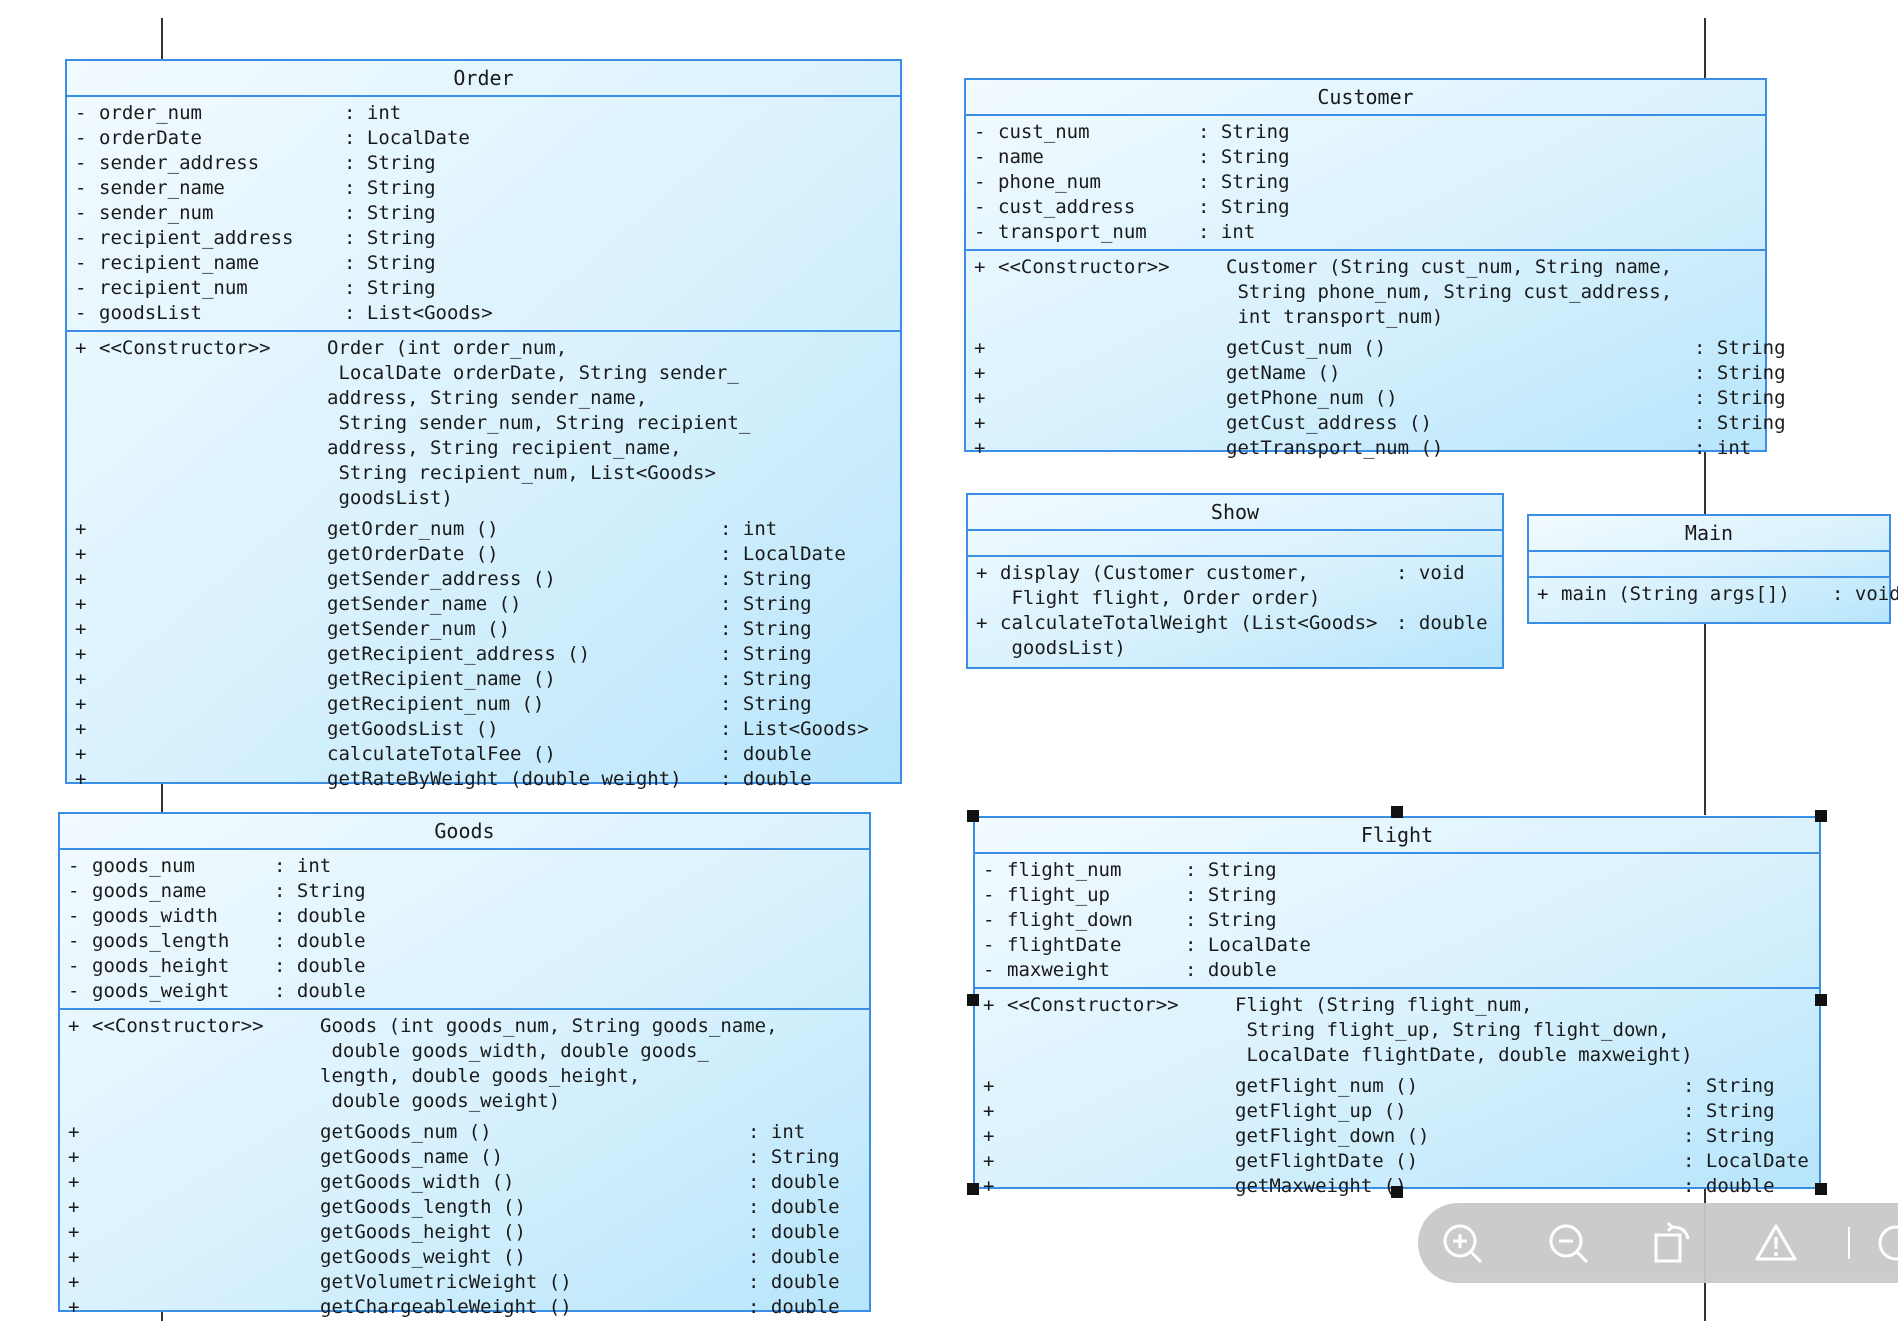 This screenshot has width=1898, height=1324. I want to click on attribute-name: sender_num, so click(156, 213).